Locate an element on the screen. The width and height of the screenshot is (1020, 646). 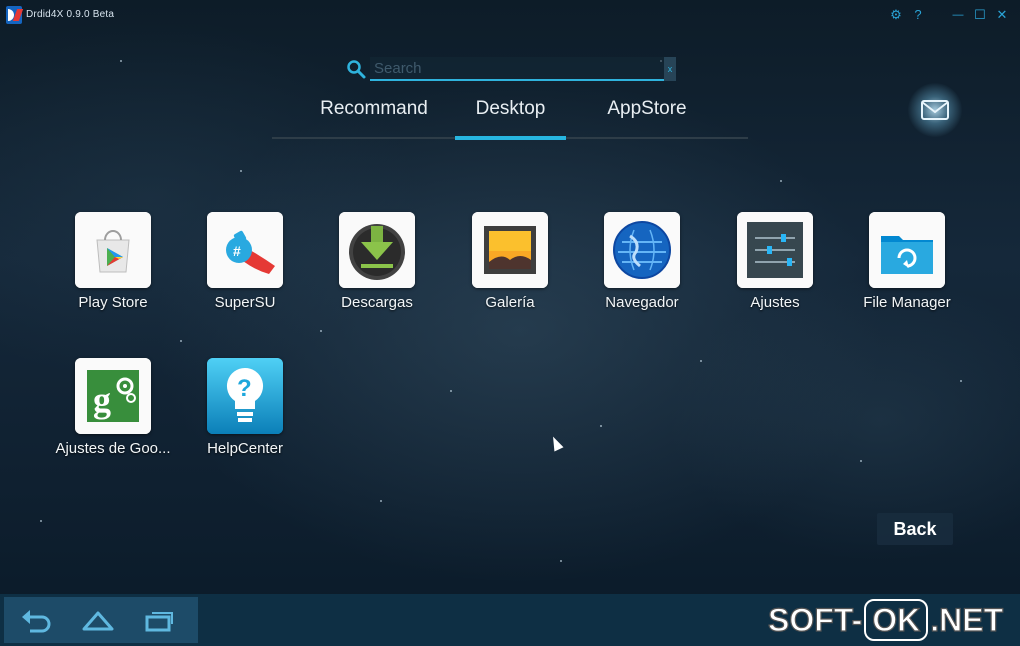
app-supersu: # SuperSU is located at coordinates (245, 267).